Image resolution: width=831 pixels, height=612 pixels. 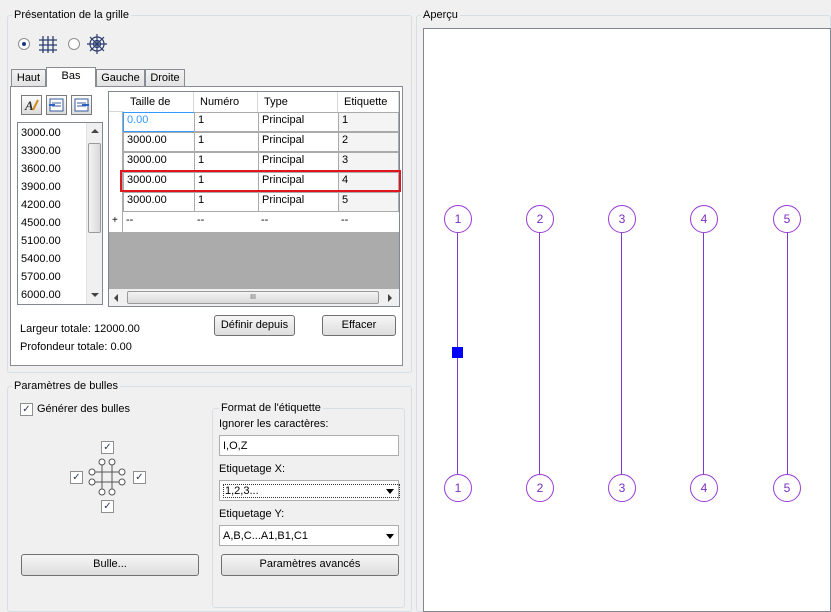 I want to click on total-width: Largeur totale: 12000.00, so click(x=80, y=329).